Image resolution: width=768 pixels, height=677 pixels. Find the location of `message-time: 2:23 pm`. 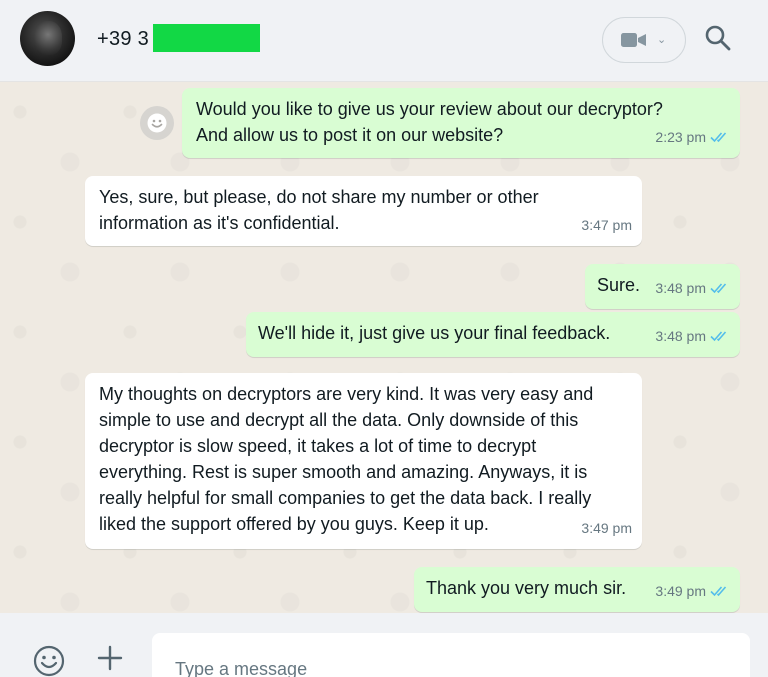

message-time: 2:23 pm is located at coordinates (680, 137).